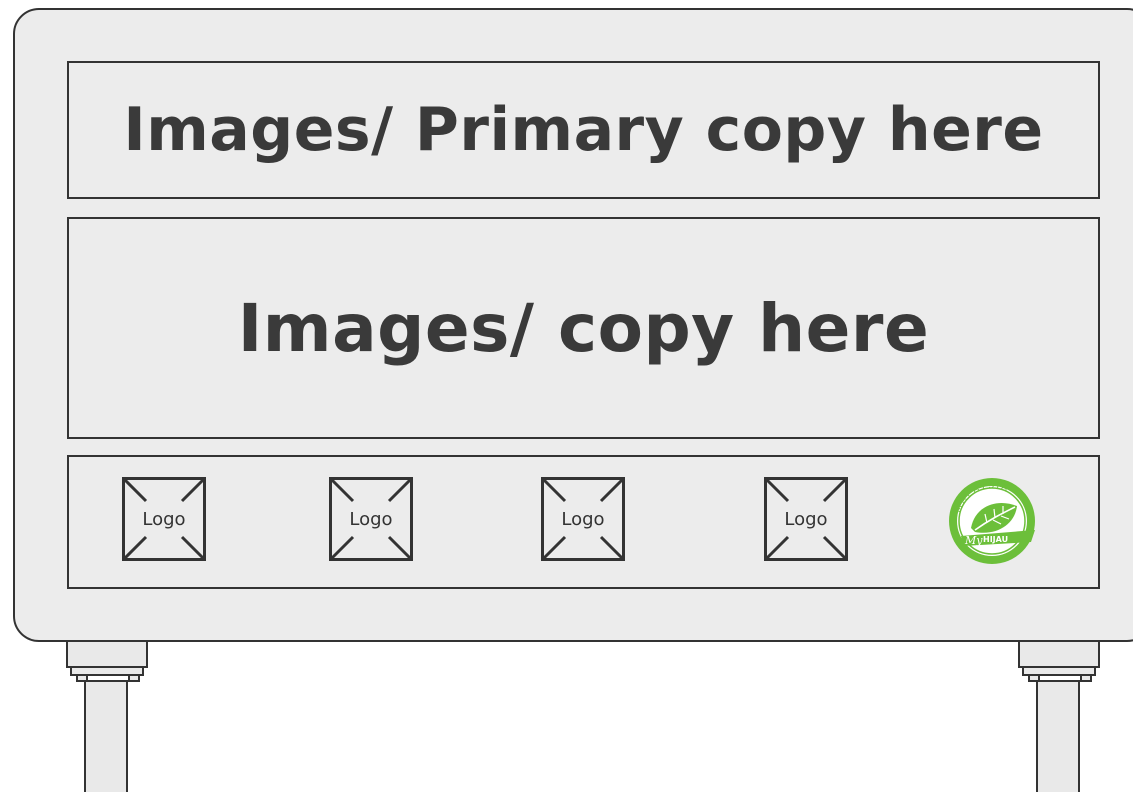 The width and height of the screenshot is (1133, 792). I want to click on svg-text: My, so click(973, 540).